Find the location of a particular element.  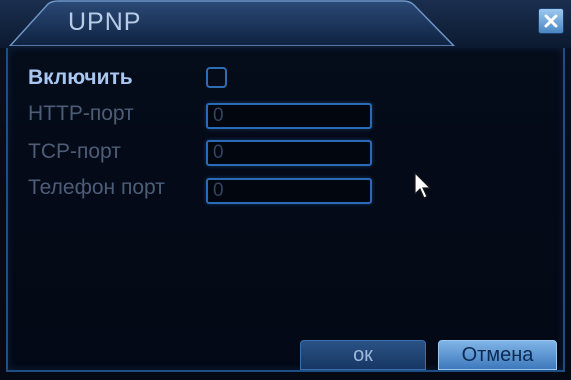

close-icon is located at coordinates (551, 21).